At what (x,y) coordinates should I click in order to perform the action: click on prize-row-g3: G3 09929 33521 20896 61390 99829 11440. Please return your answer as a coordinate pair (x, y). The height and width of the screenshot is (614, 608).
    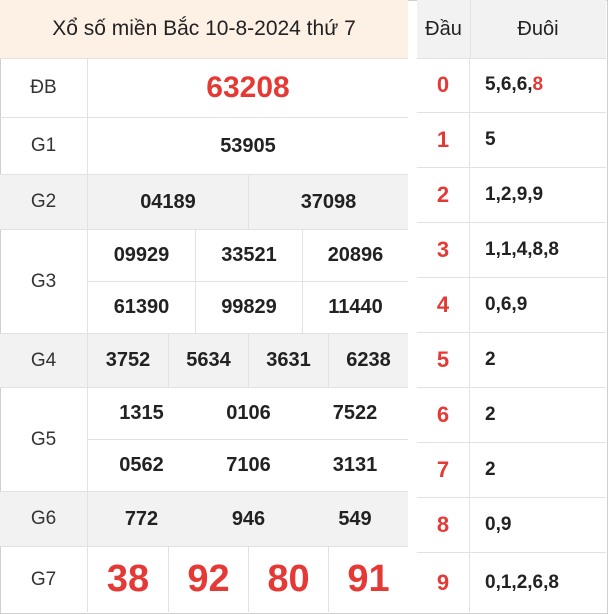
    Looking at the image, I should click on (204, 282).